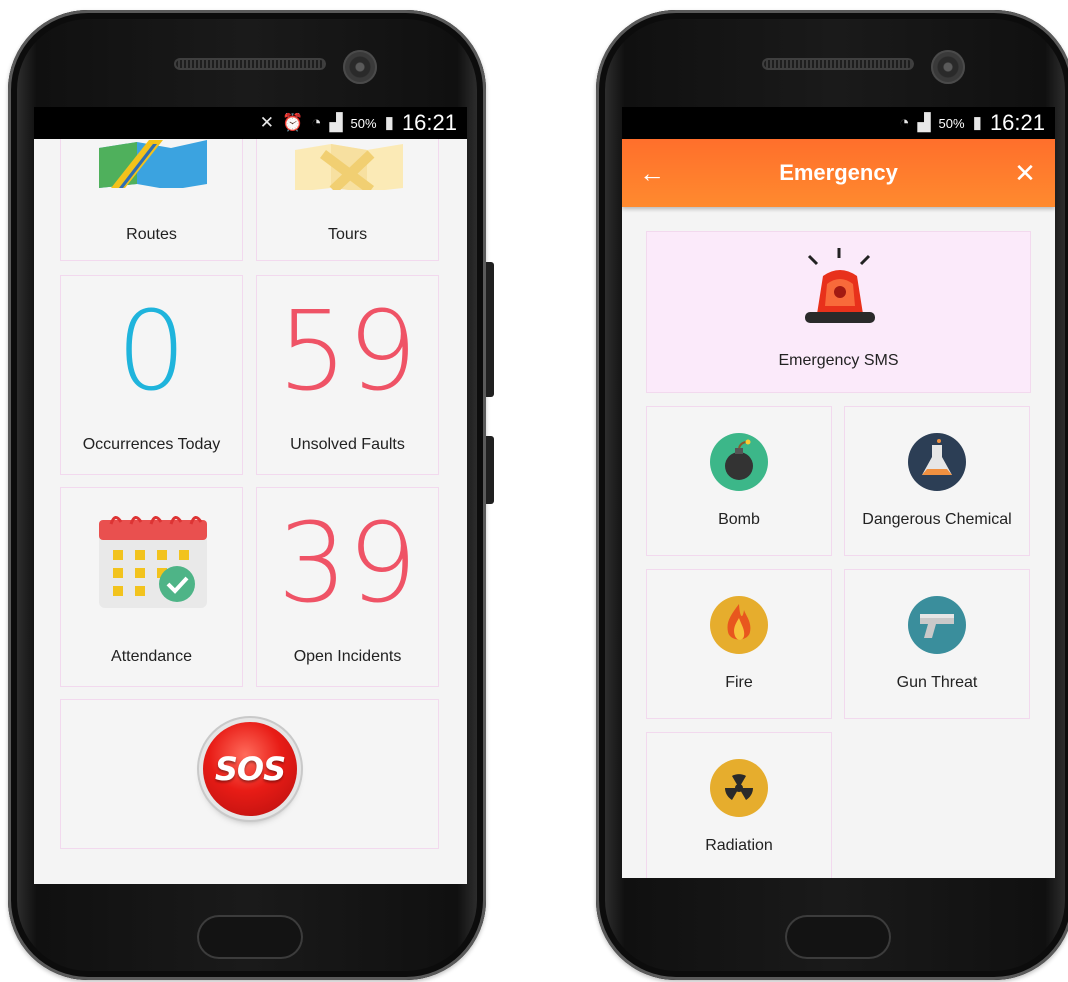  I want to click on occurrences-tile: 0 Occurrences Today, so click(151, 375).